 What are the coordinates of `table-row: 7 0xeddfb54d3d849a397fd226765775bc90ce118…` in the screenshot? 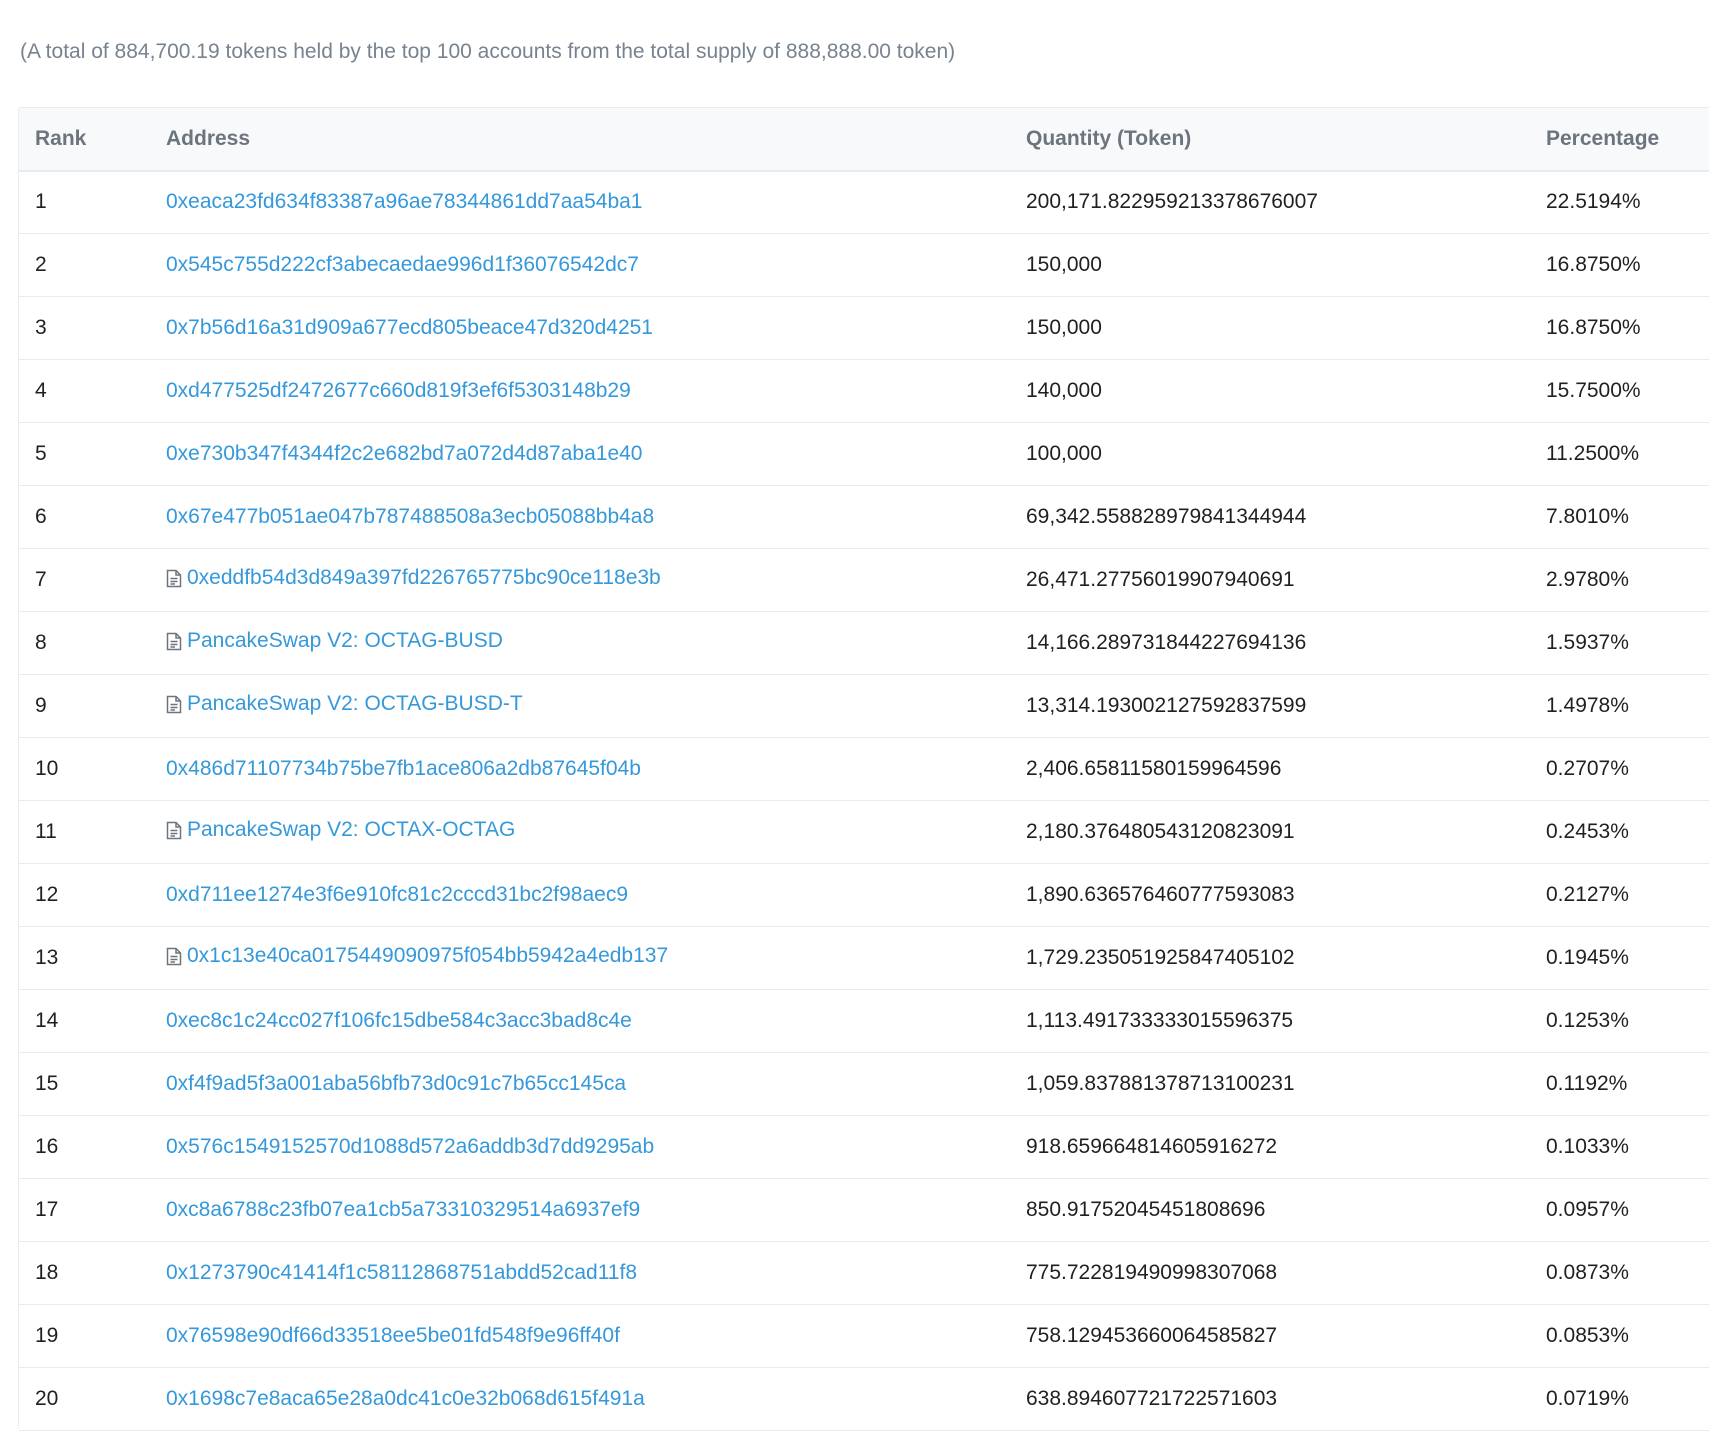 It's located at (864, 580).